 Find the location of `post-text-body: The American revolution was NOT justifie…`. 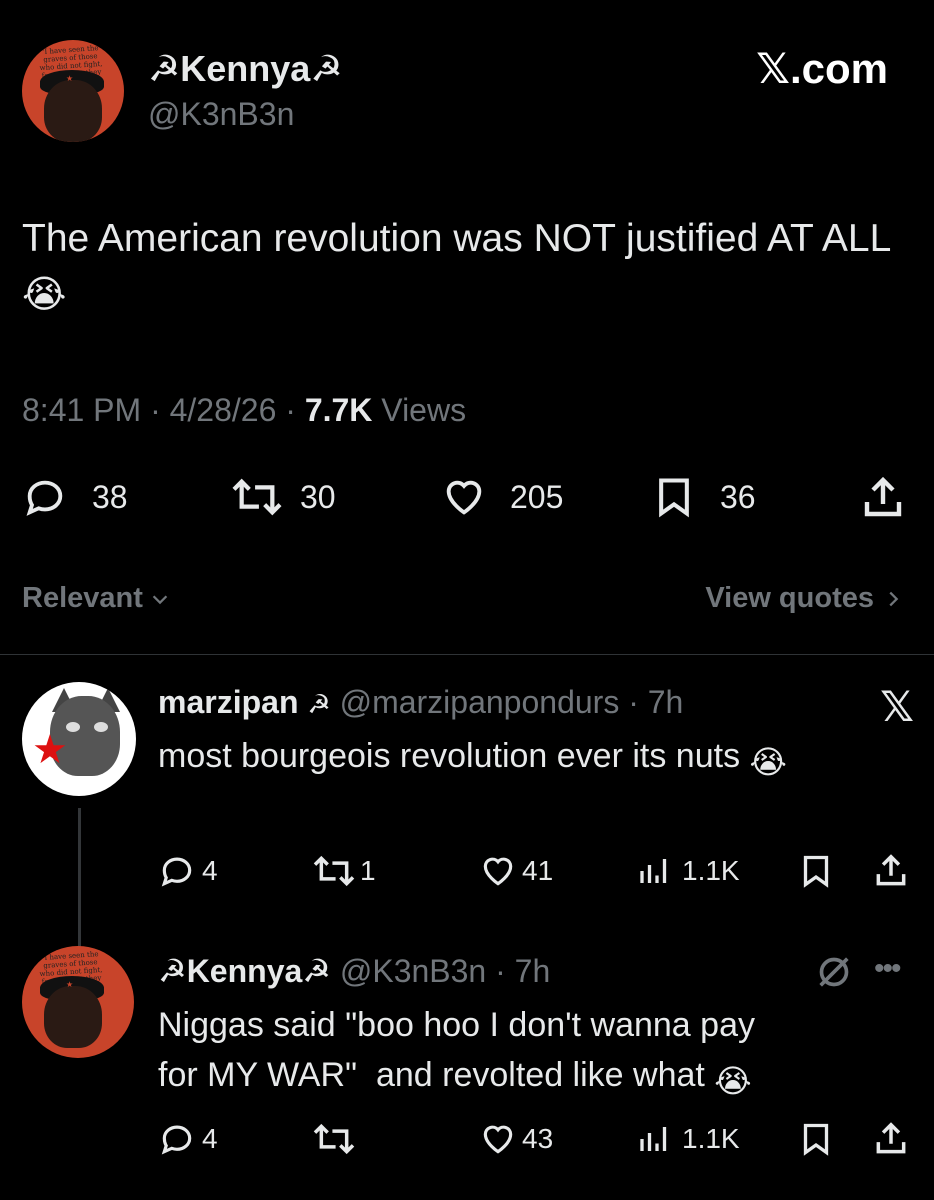

post-text-body: The American revolution was NOT justifie… is located at coordinates (457, 238).